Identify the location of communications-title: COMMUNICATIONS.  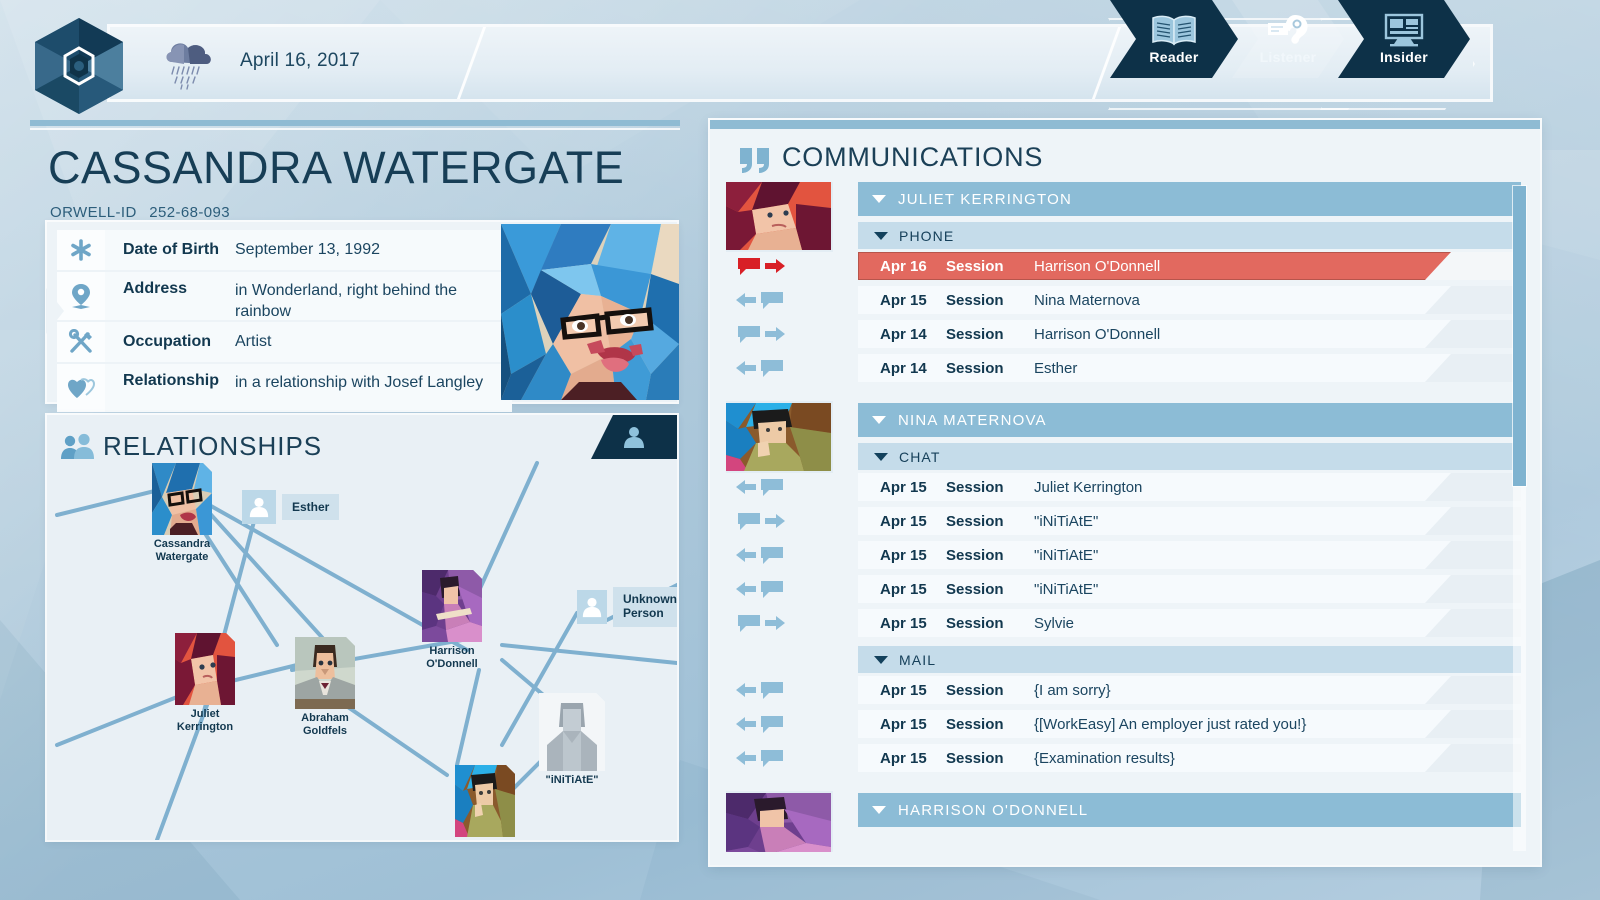
(913, 157).